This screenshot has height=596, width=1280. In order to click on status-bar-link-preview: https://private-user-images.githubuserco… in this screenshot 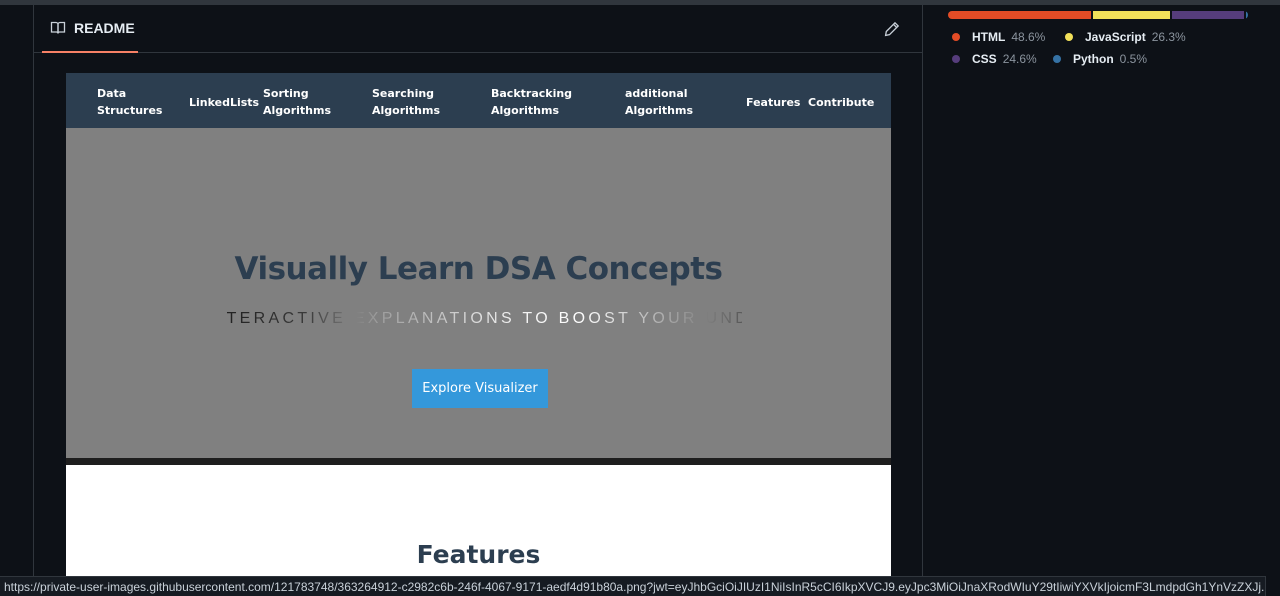, I will do `click(633, 586)`.